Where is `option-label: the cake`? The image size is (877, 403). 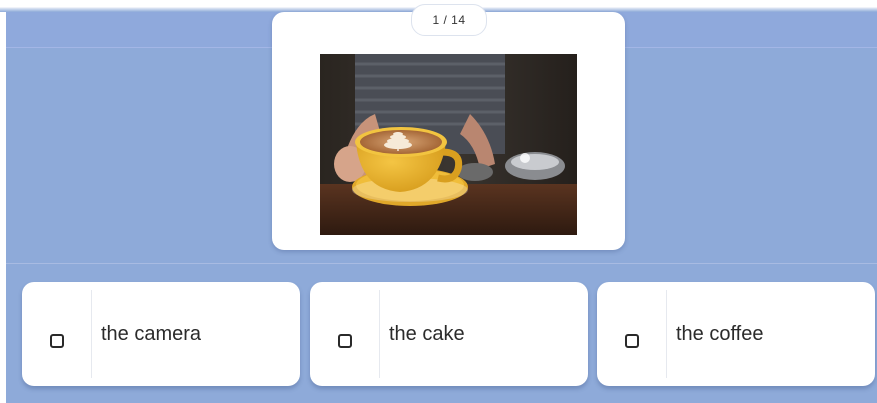
option-label: the cake is located at coordinates (427, 334).